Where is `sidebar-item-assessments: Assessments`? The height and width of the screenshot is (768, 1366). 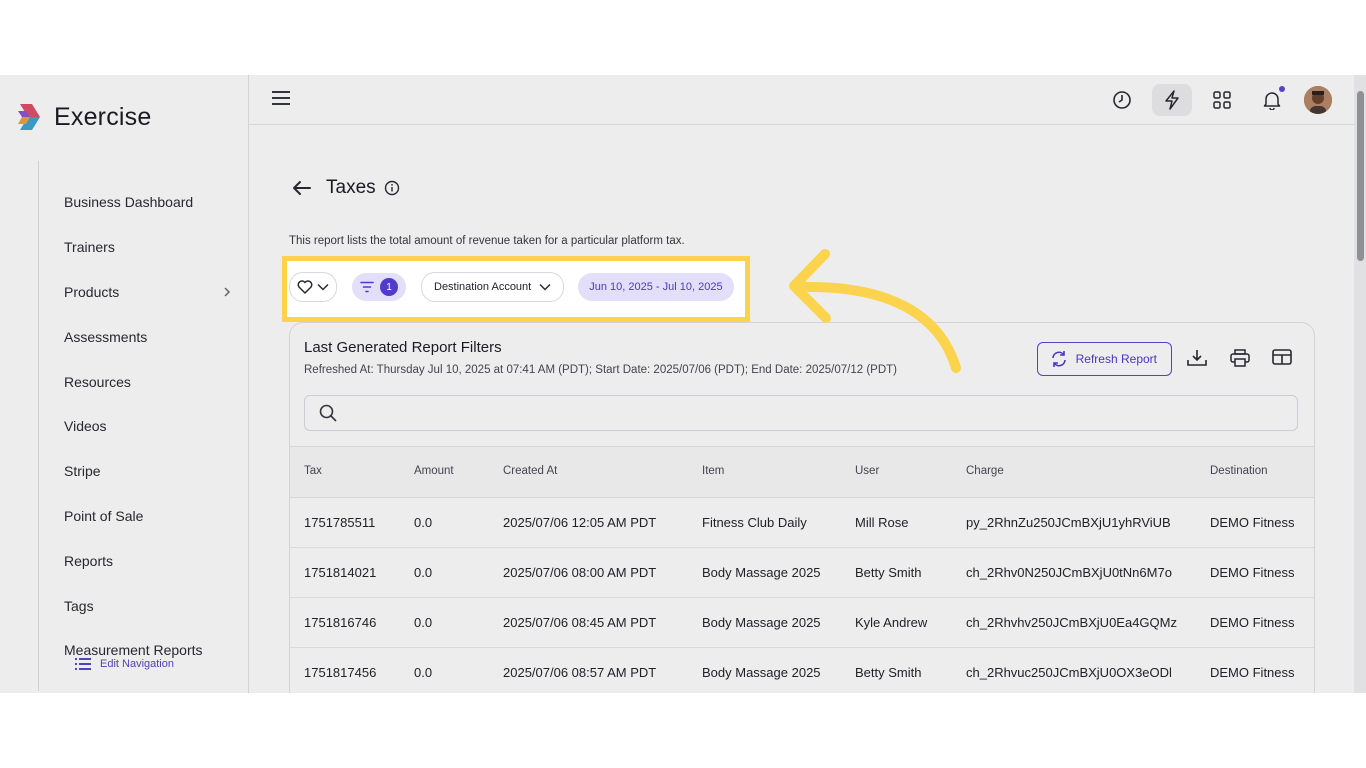 sidebar-item-assessments: Assessments is located at coordinates (149, 336).